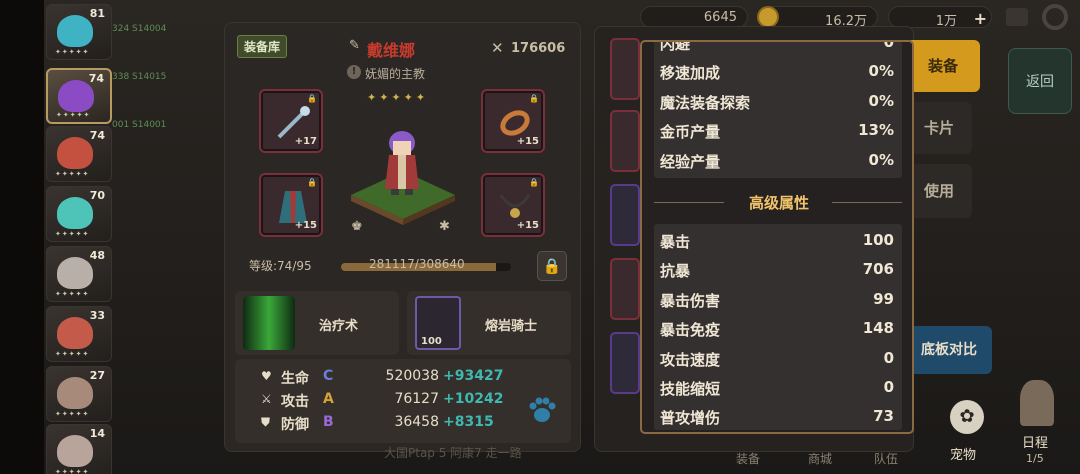  I want to click on attribute-value: 100, so click(878, 240).